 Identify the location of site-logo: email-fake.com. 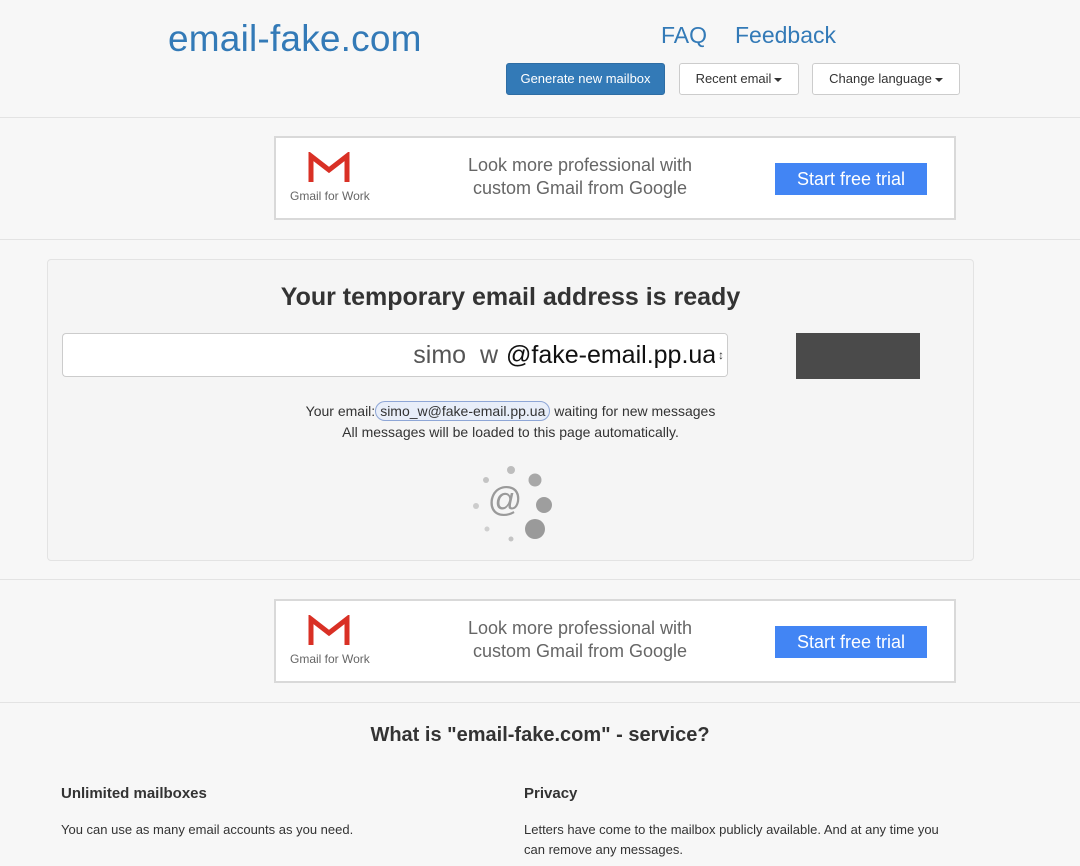
(295, 39).